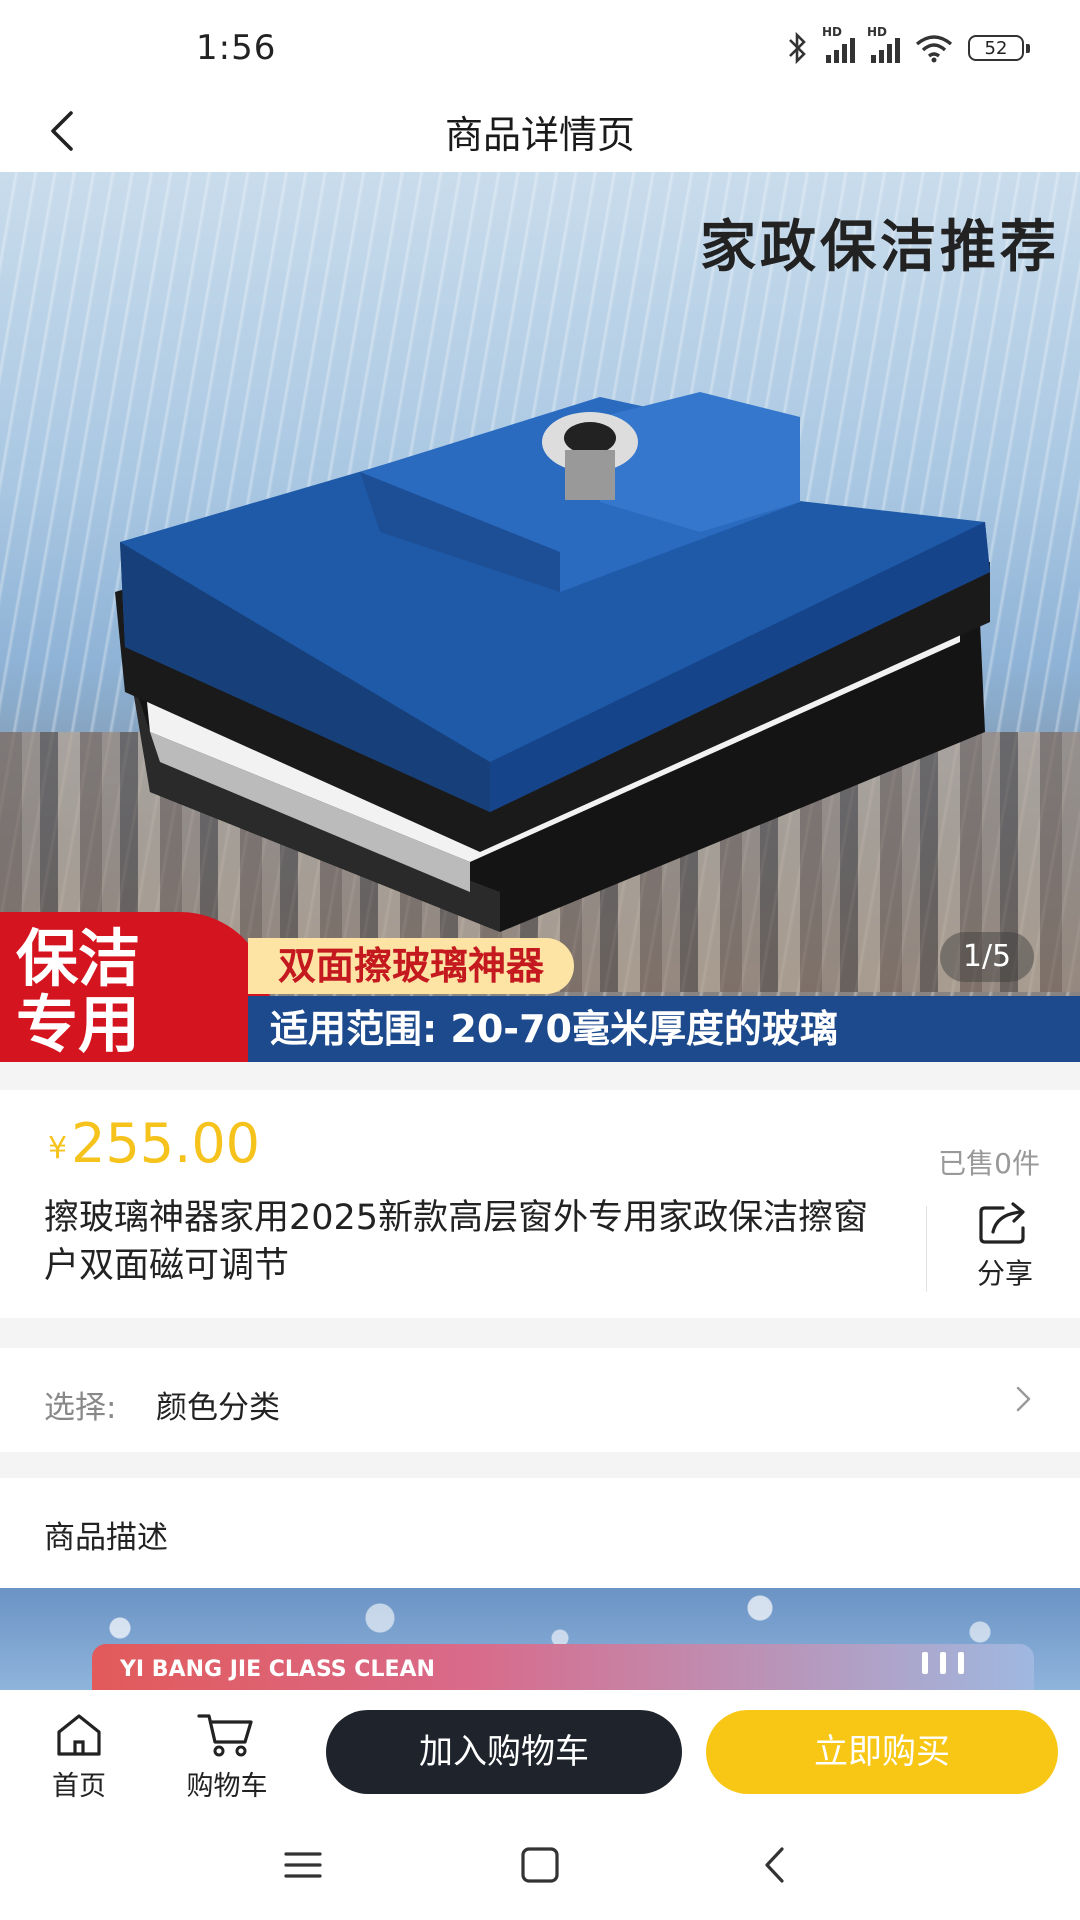 Image resolution: width=1080 pixels, height=1920 pixels. I want to click on cart-tab: 购物车, so click(227, 1756).